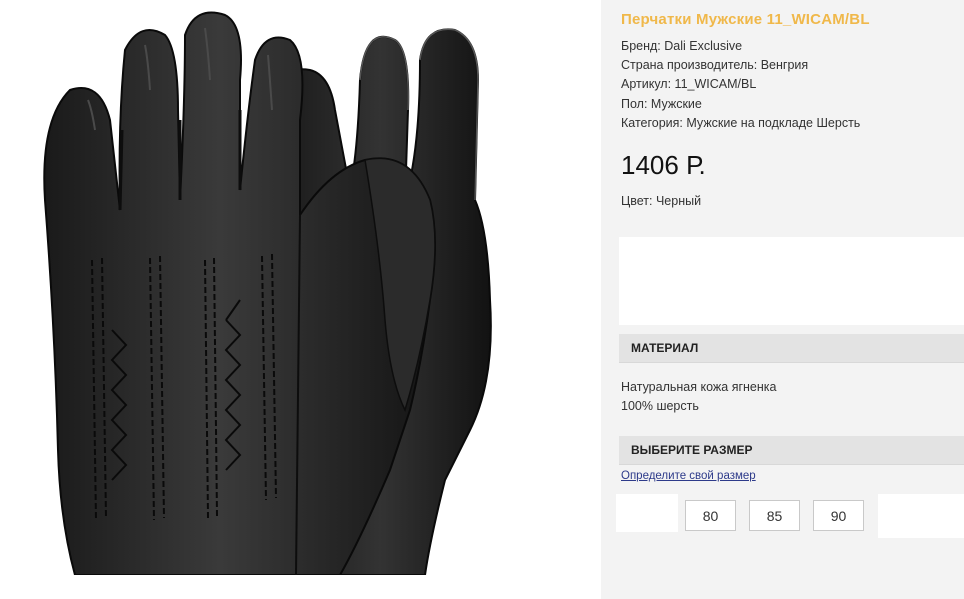  What do you see at coordinates (663, 165) in the screenshot?
I see `product-price: 1406 Р.` at bounding box center [663, 165].